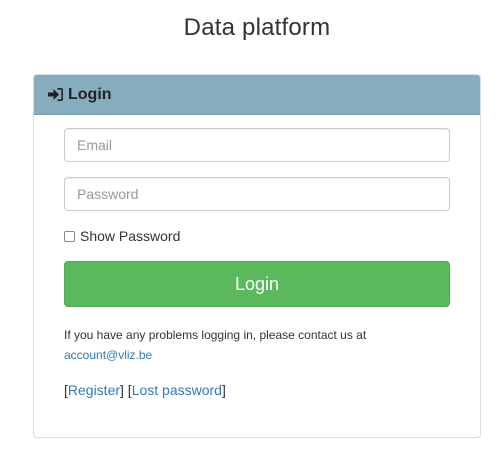 This screenshot has height=462, width=504. I want to click on sign-in-icon, so click(55, 94).